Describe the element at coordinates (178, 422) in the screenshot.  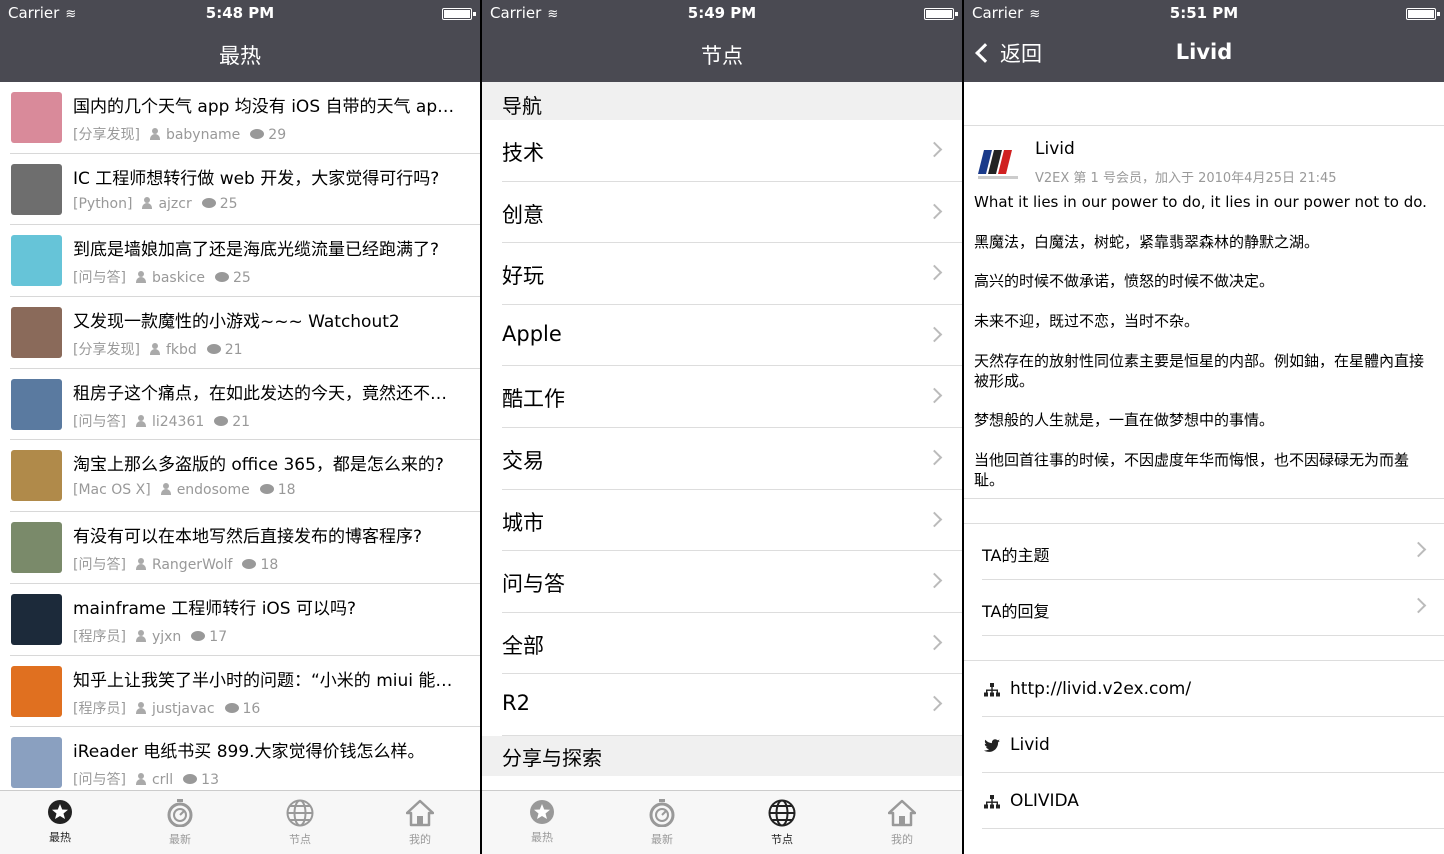
I see `username: li24361` at that location.